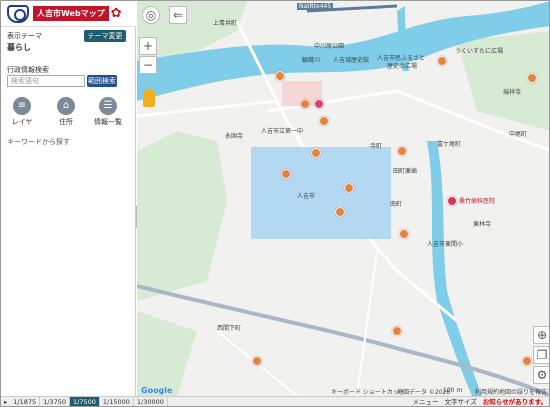 The height and width of the screenshot is (407, 550). What do you see at coordinates (315, 6) in the screenshot?
I see `route-label: NatRte445` at bounding box center [315, 6].